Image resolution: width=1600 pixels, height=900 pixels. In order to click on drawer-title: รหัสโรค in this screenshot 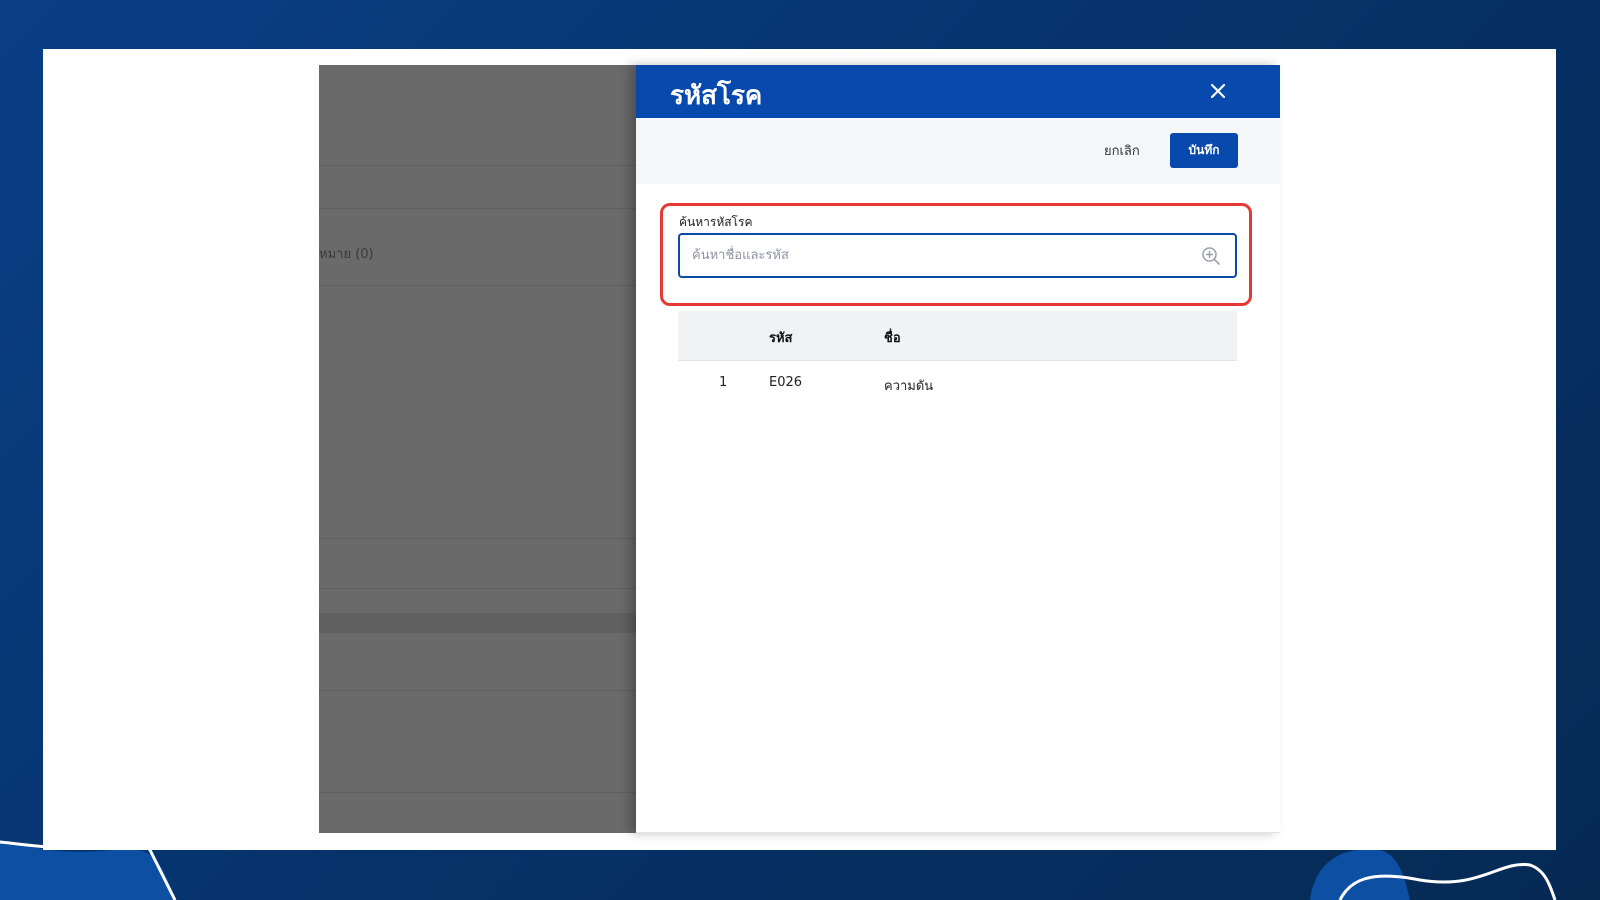, I will do `click(716, 96)`.